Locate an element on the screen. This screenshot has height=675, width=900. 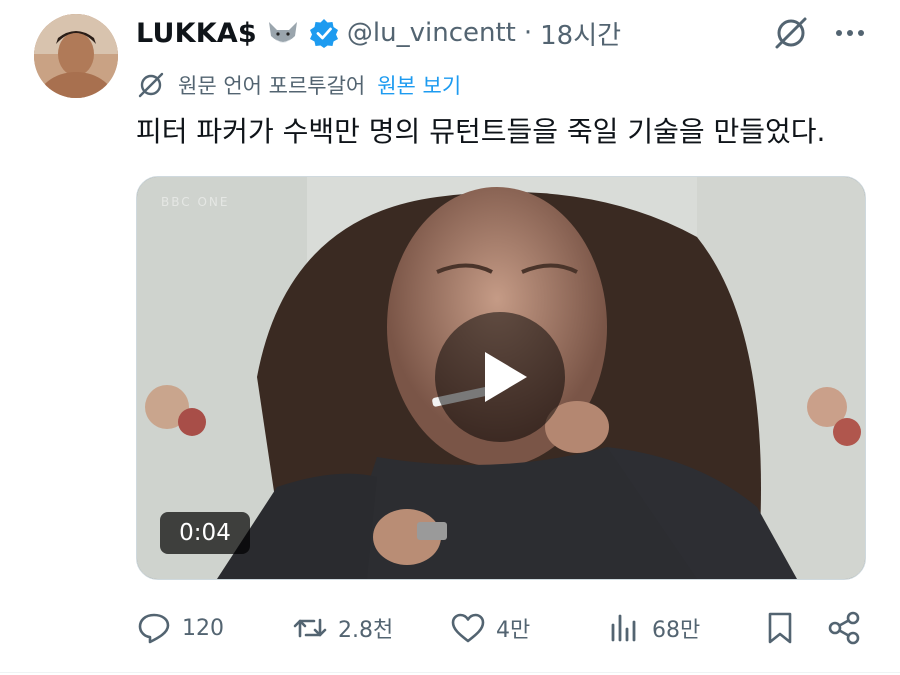
wolf-emoji-icon is located at coordinates (282, 32).